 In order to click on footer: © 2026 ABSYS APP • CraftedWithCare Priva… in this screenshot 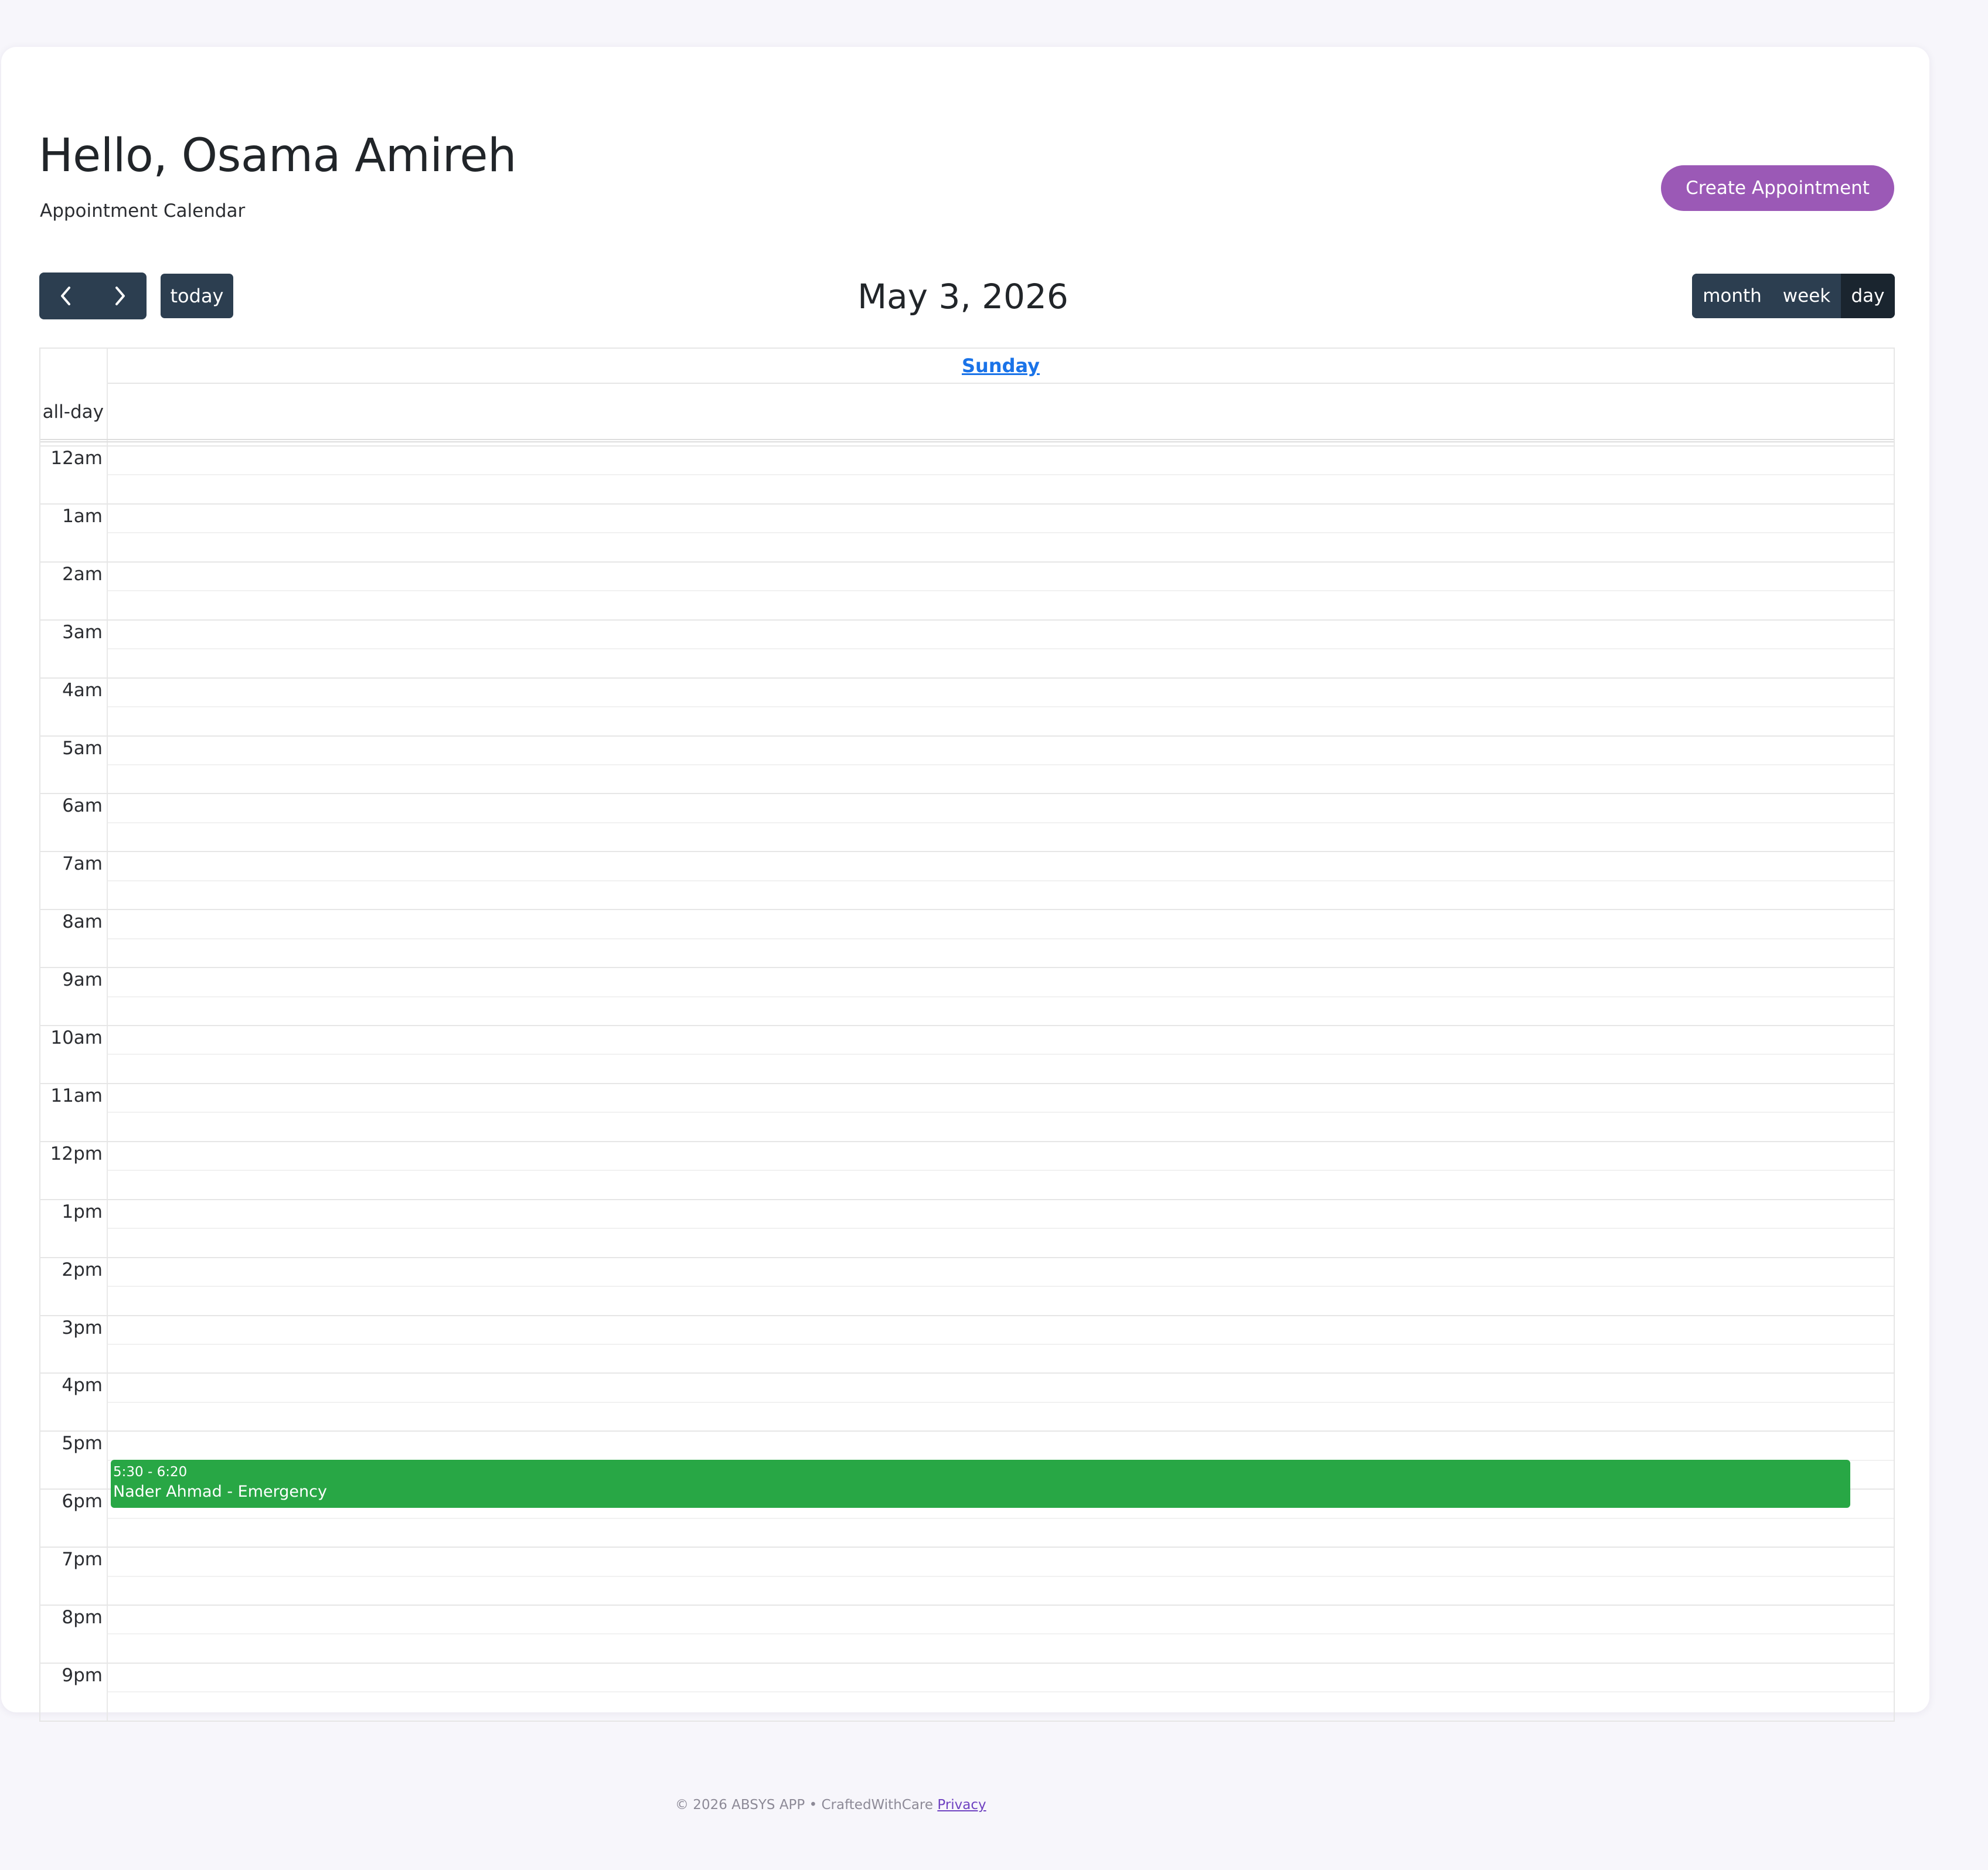, I will do `click(831, 1805)`.